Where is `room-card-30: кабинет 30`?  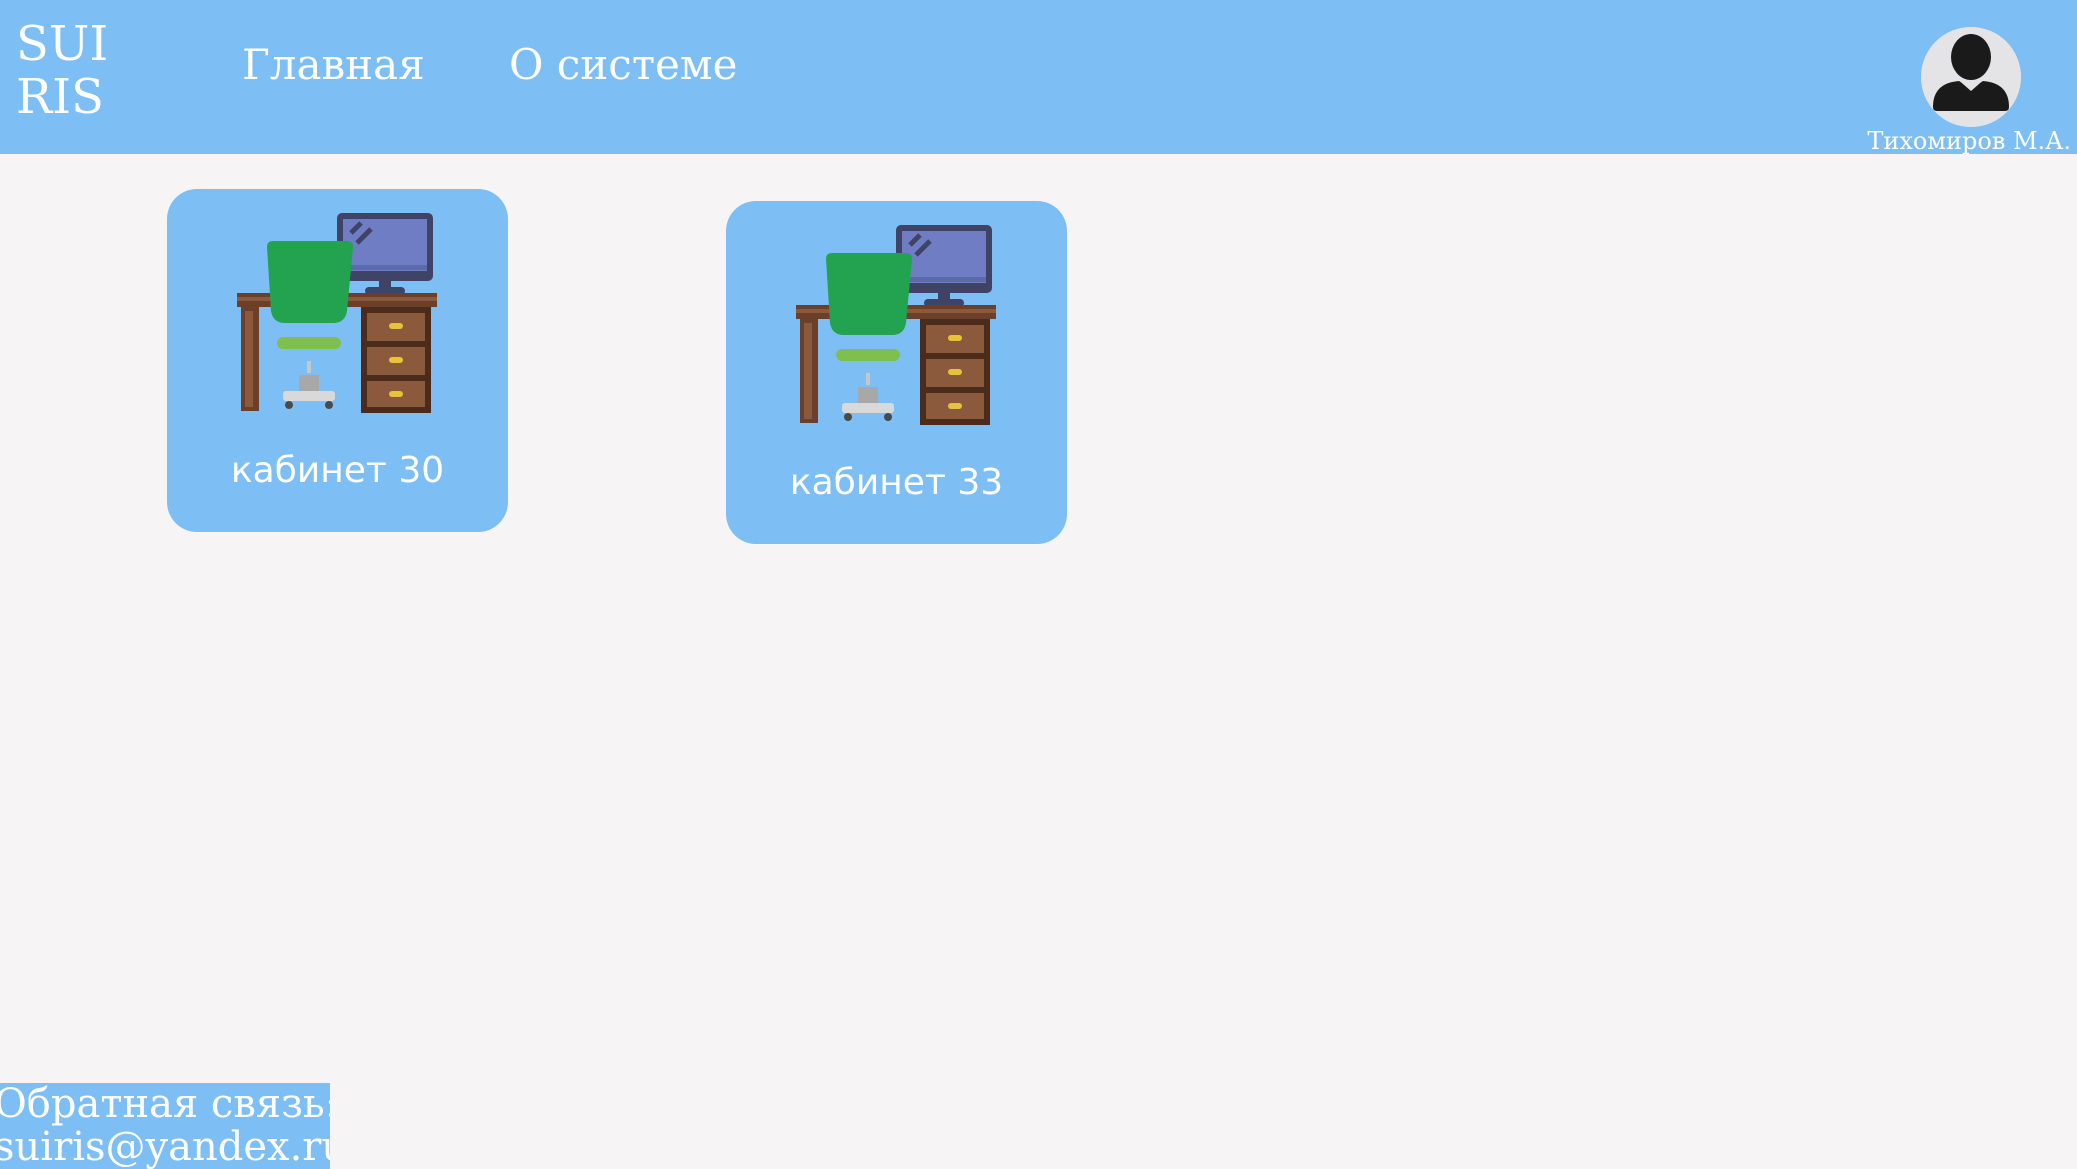 room-card-30: кабинет 30 is located at coordinates (337, 360).